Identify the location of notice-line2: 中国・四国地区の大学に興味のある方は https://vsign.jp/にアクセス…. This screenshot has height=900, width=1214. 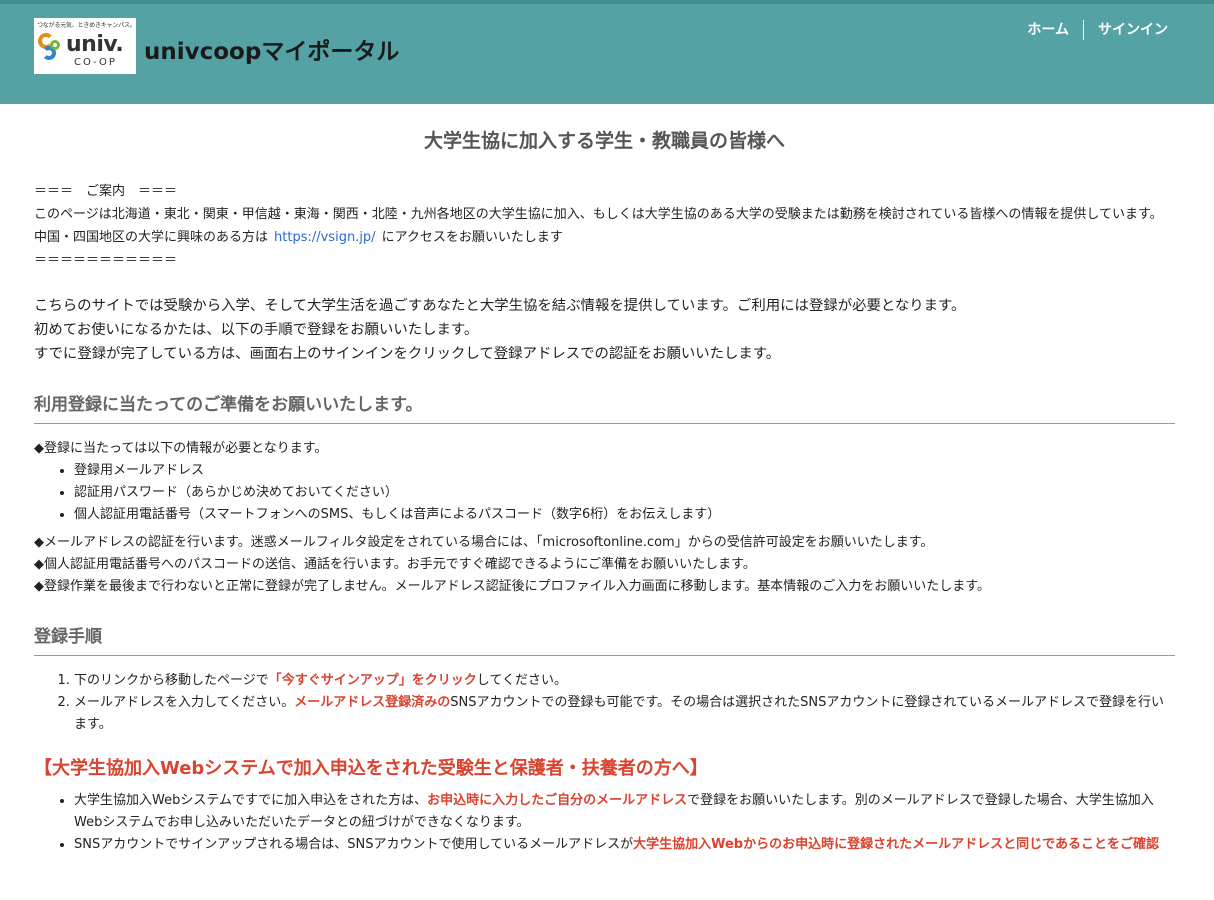
(604, 237).